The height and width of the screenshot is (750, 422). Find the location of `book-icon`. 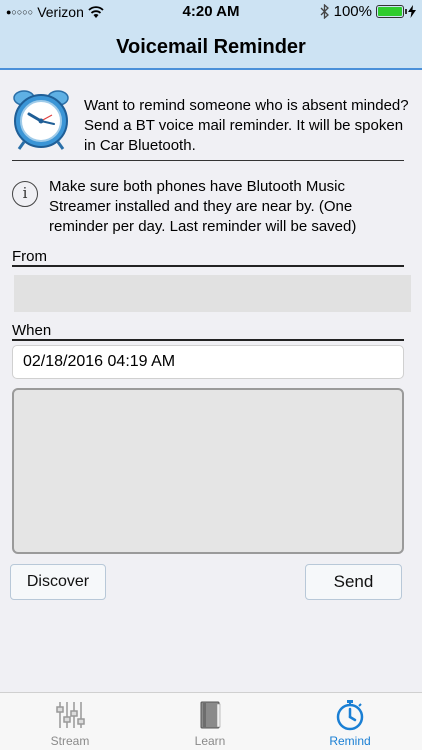

book-icon is located at coordinates (210, 715).